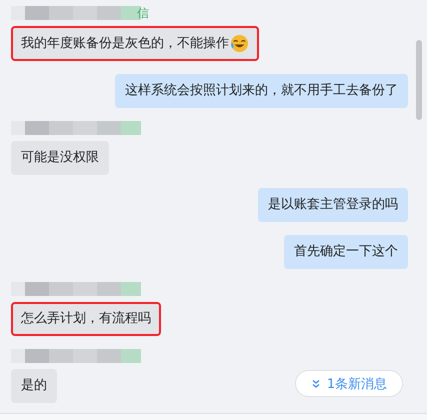 The image size is (427, 420). I want to click on message-bubble: 可能是没权限, so click(60, 158).